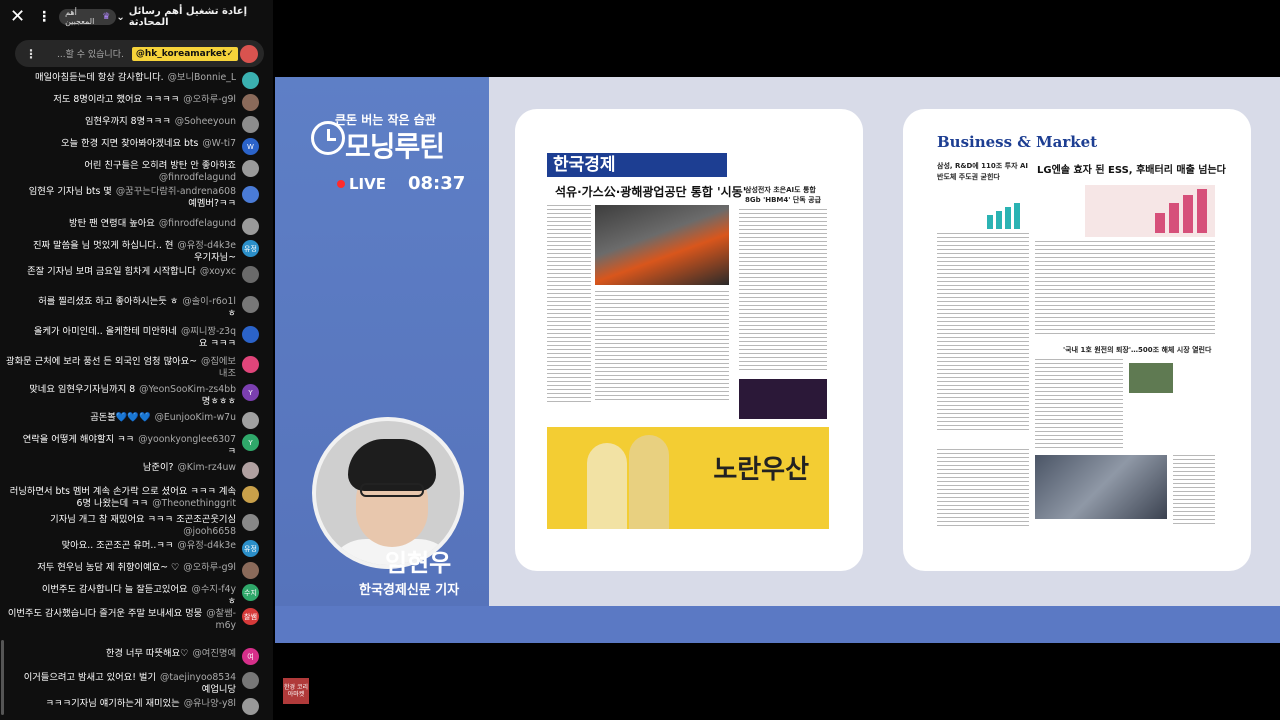 Image resolution: width=1280 pixels, height=720 pixels. What do you see at coordinates (409, 590) in the screenshot?
I see `host-role: 한국경제신문 기자` at bounding box center [409, 590].